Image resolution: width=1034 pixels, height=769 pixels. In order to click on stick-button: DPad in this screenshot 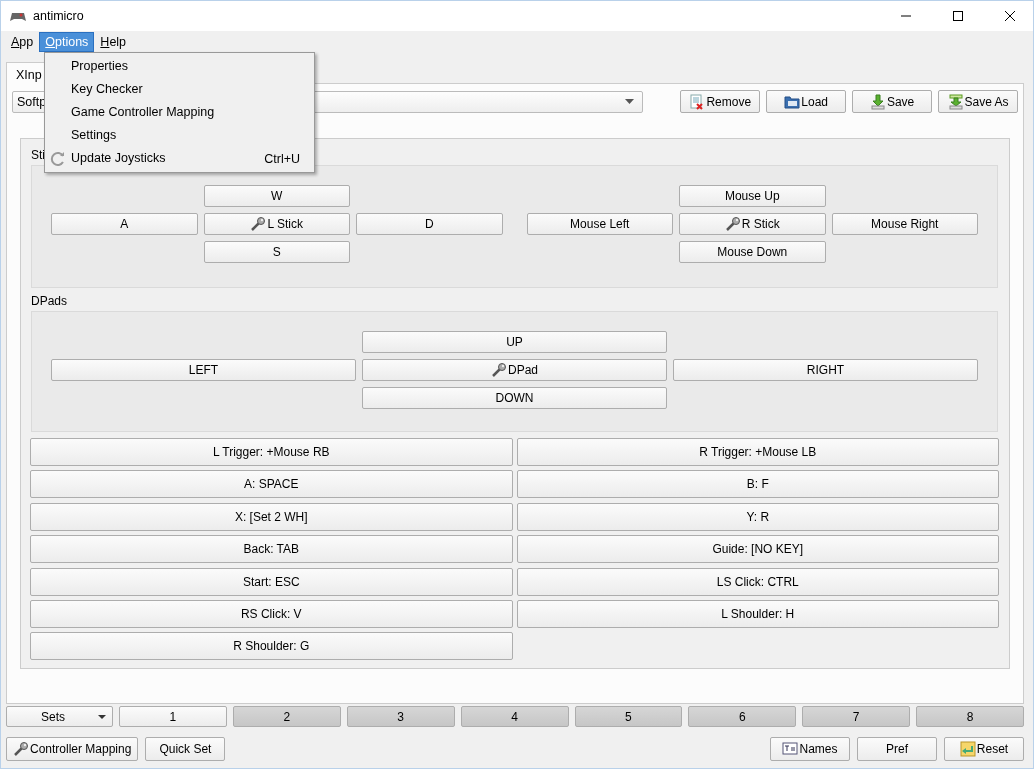, I will do `click(514, 370)`.